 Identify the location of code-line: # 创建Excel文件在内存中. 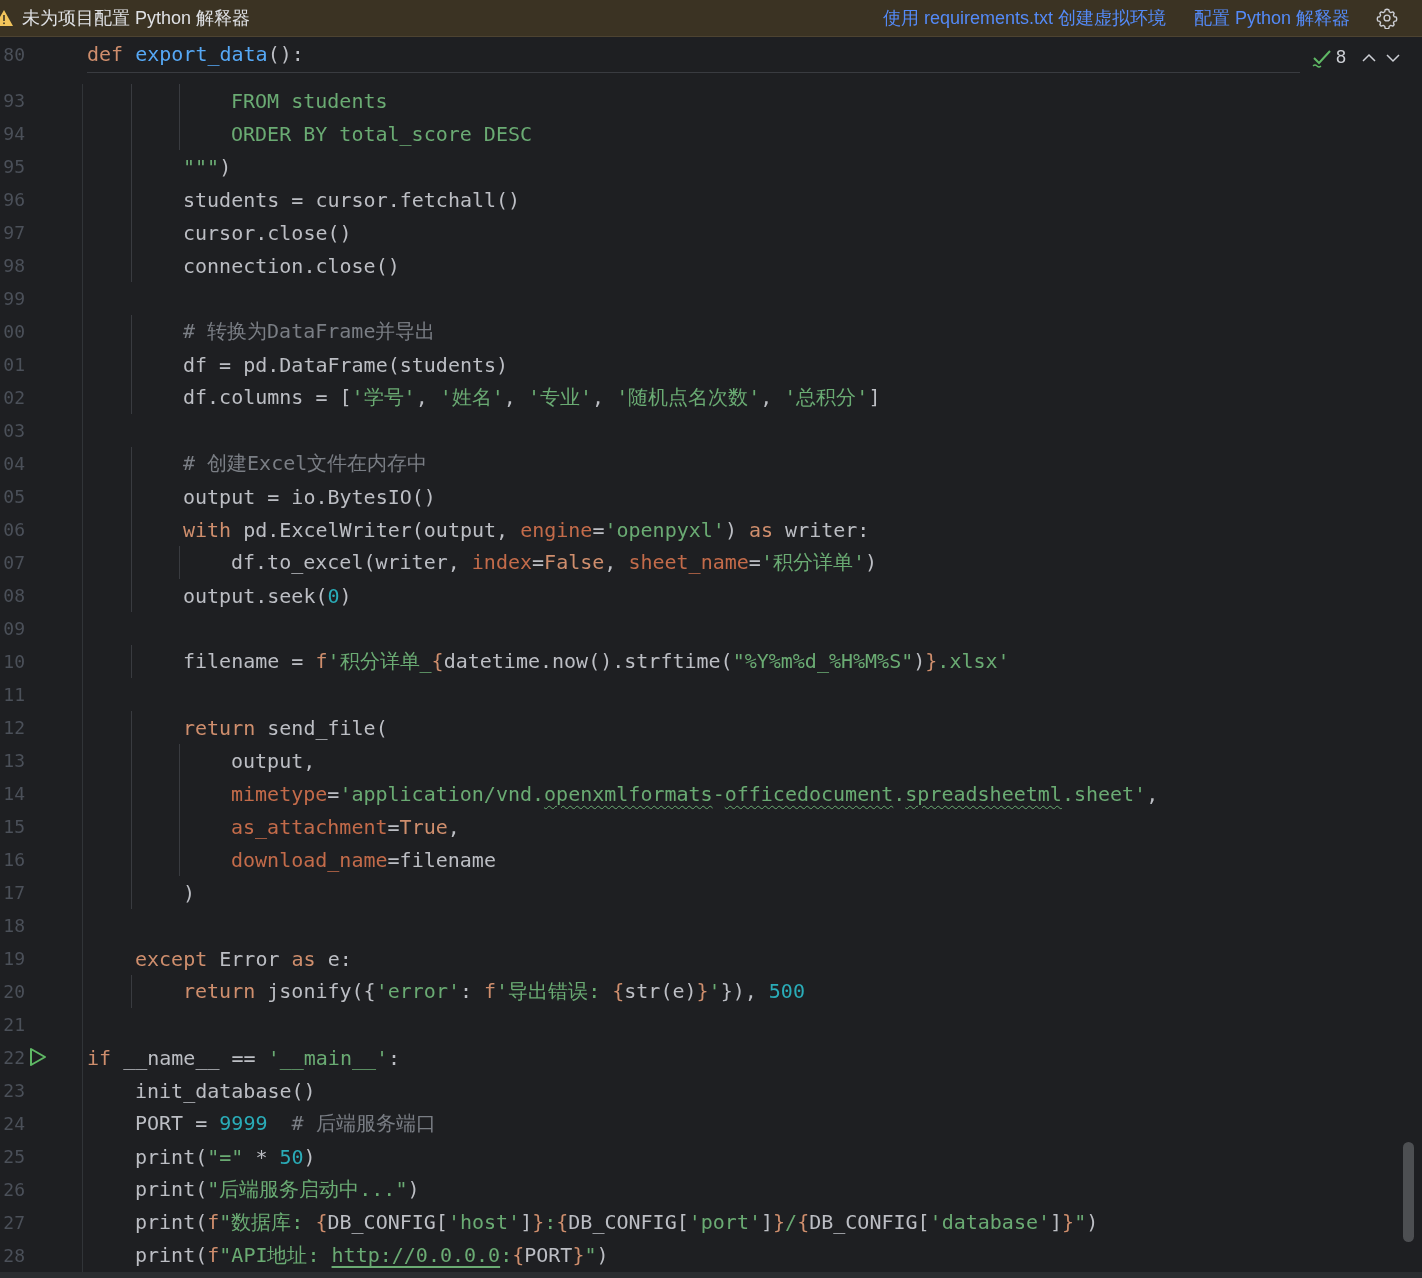
(305, 463).